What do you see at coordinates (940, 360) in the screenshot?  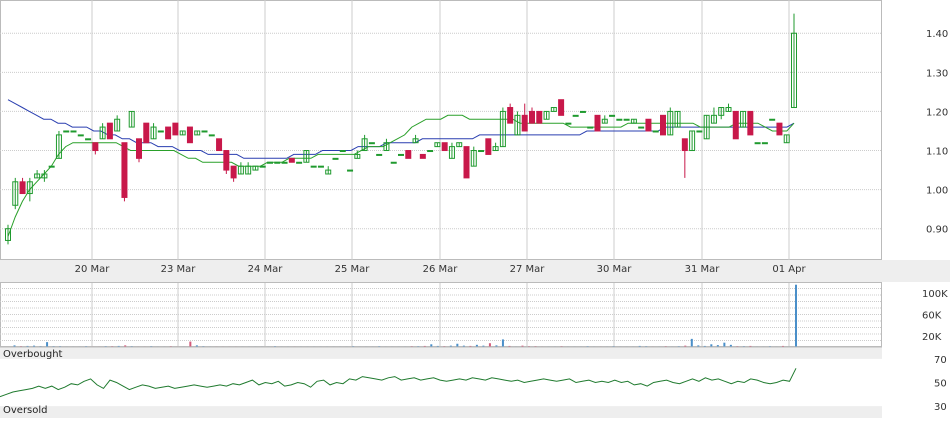 I see `oscillator-y-tick-label: 70` at bounding box center [940, 360].